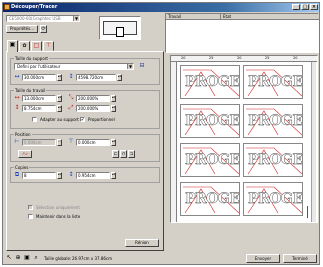 The image size is (323, 267). What do you see at coordinates (96, 77) in the screenshot?
I see `support-length-field: 4598.720cm` at bounding box center [96, 77].